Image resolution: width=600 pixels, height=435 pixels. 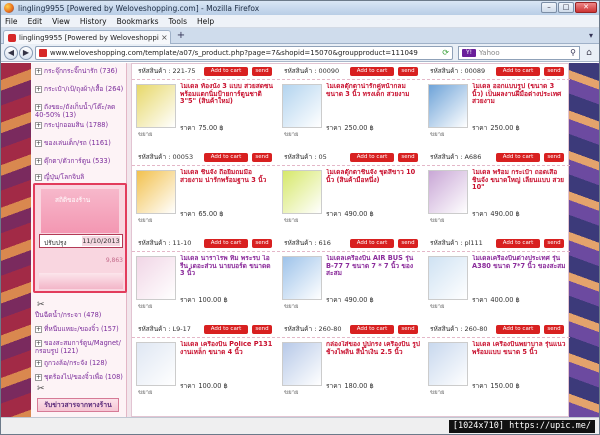 I want to click on home-icon: ⌂, so click(x=589, y=53).